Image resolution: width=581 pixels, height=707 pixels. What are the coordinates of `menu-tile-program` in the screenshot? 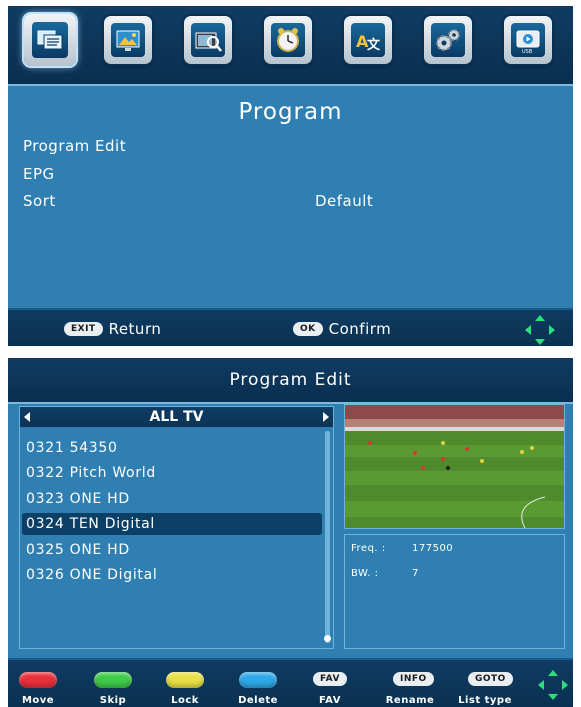 It's located at (50, 40).